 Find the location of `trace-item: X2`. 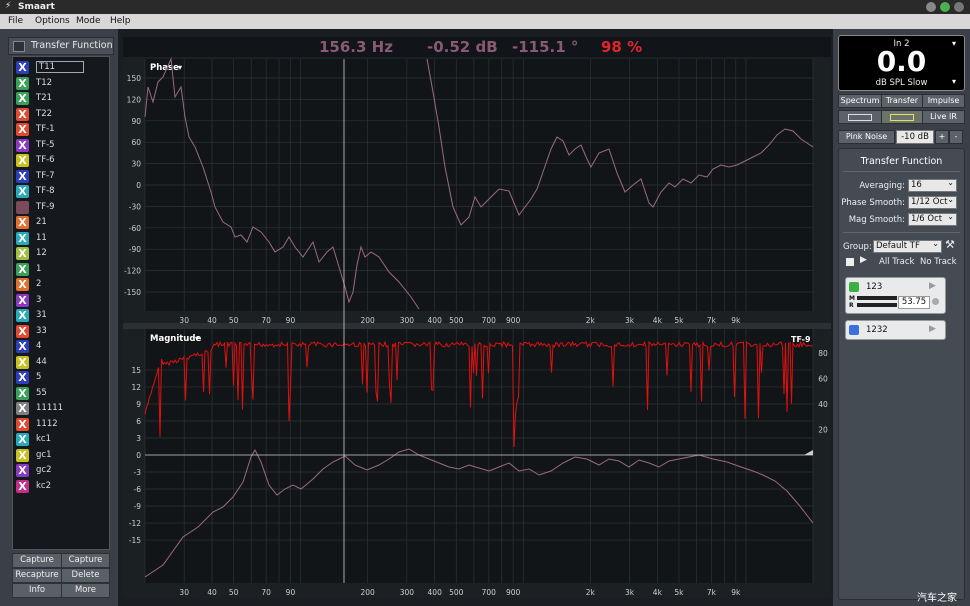

trace-item: X2 is located at coordinates (61, 285).